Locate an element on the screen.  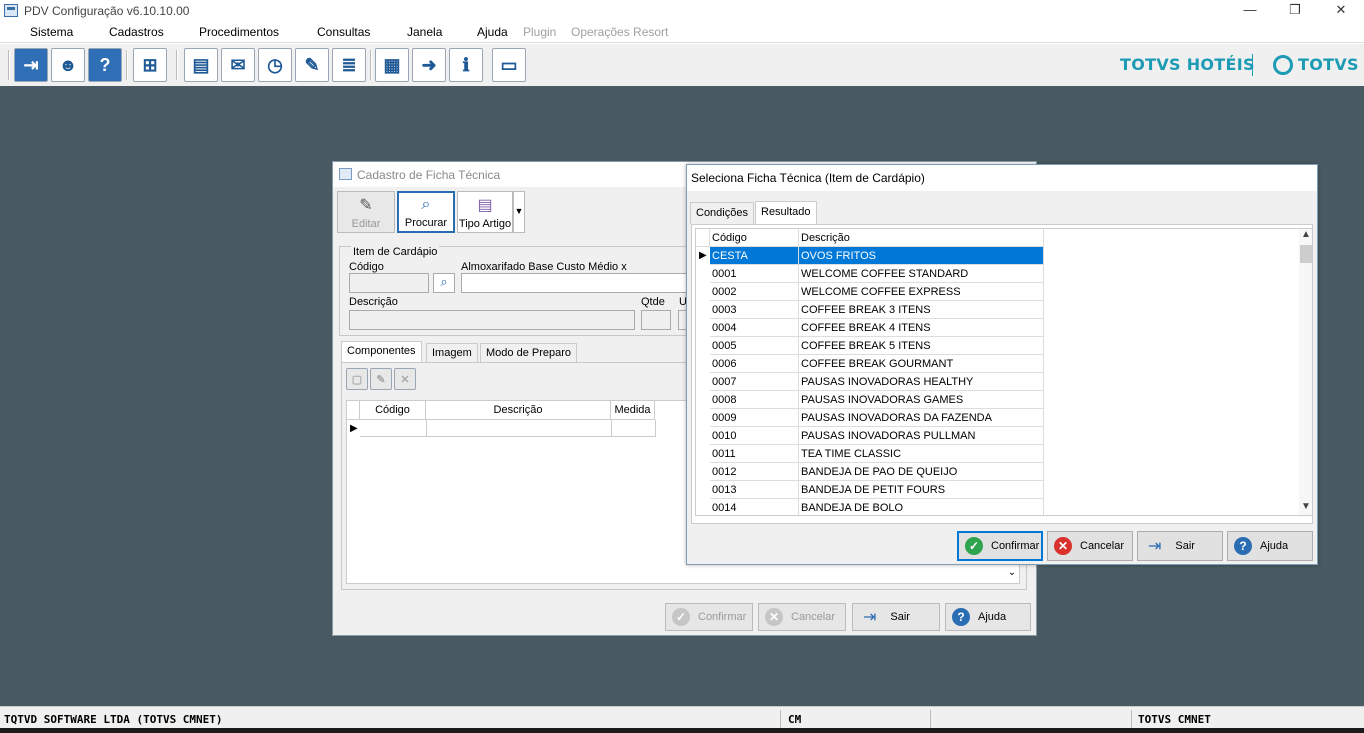
help-icon: ? is located at coordinates (105, 65).